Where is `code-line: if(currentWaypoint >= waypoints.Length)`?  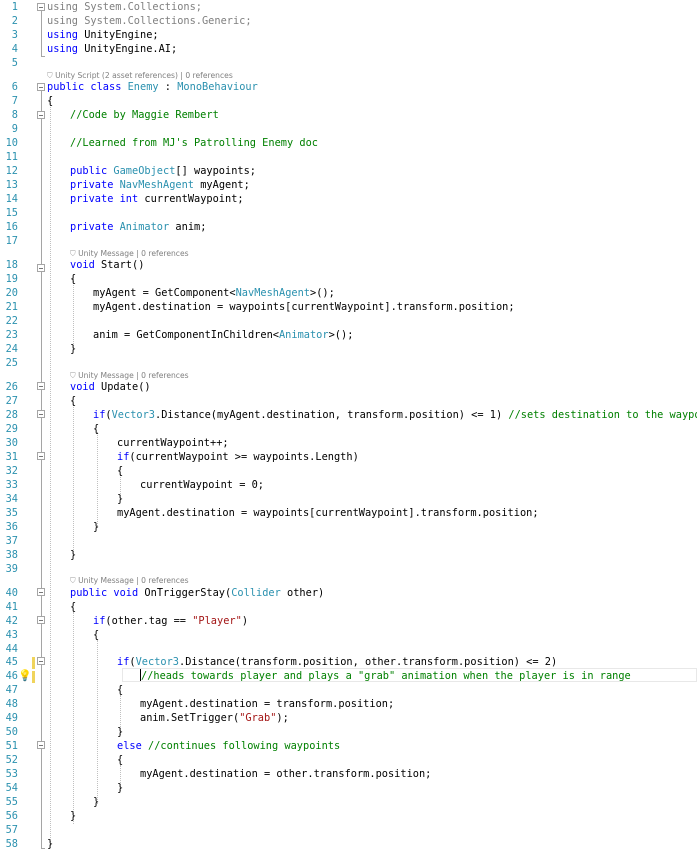
code-line: if(currentWaypoint >= waypoints.Length) is located at coordinates (238, 457).